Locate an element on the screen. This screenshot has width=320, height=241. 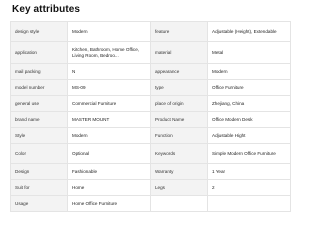
attribute-key: material is located at coordinates (179, 52).